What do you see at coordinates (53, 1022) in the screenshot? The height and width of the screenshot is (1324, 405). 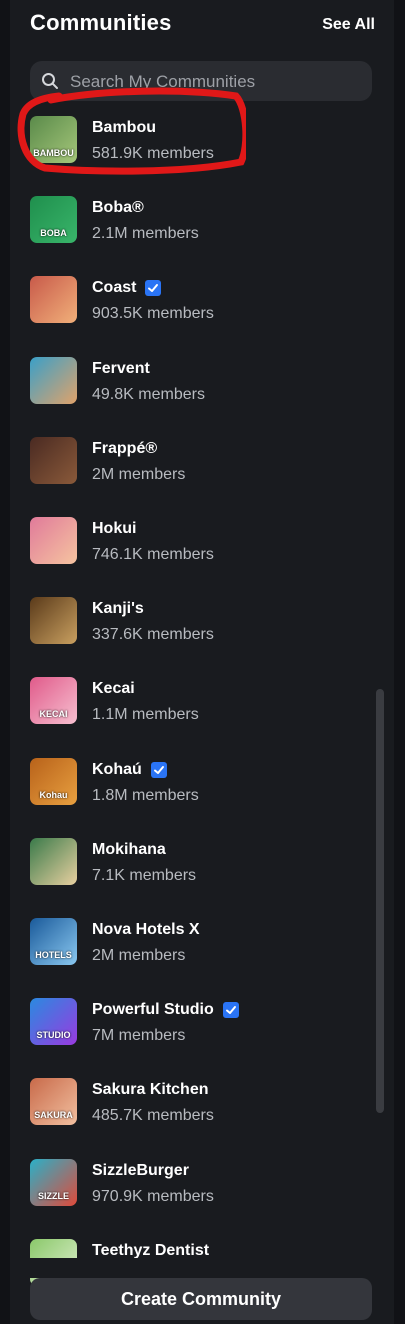 I see `powerful-studio-logo-icon: STUDIO` at bounding box center [53, 1022].